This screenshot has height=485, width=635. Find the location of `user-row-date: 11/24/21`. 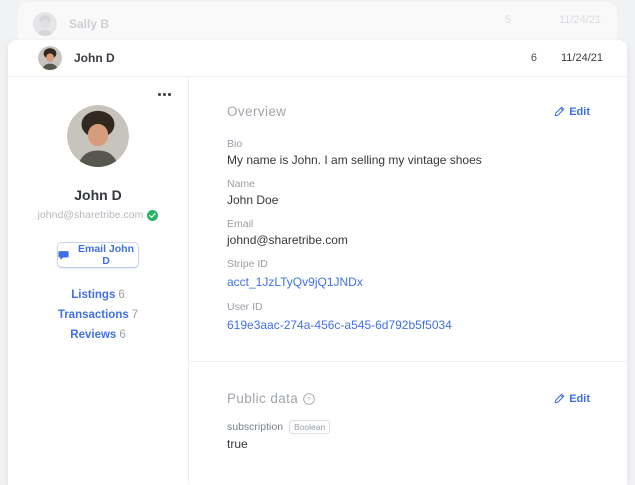

user-row-date: 11/24/21 is located at coordinates (581, 58).